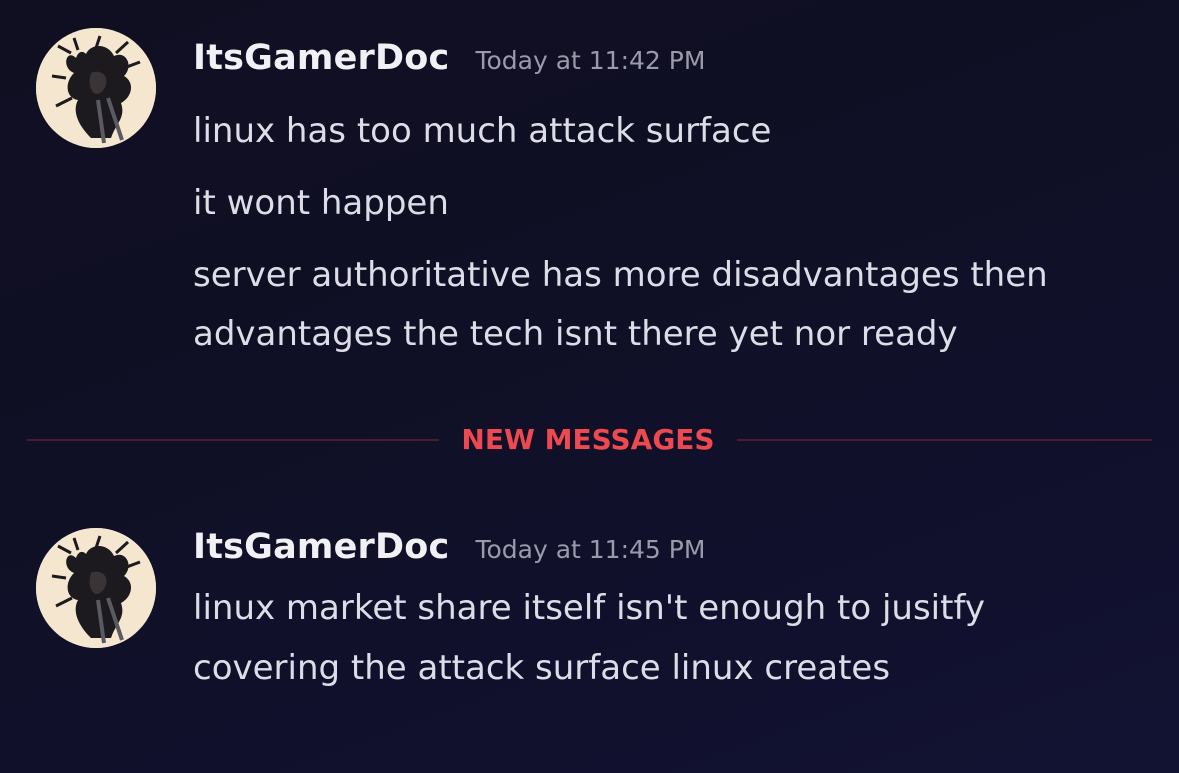 This screenshot has height=773, width=1179. I want to click on divider-line-right, so click(944, 440).